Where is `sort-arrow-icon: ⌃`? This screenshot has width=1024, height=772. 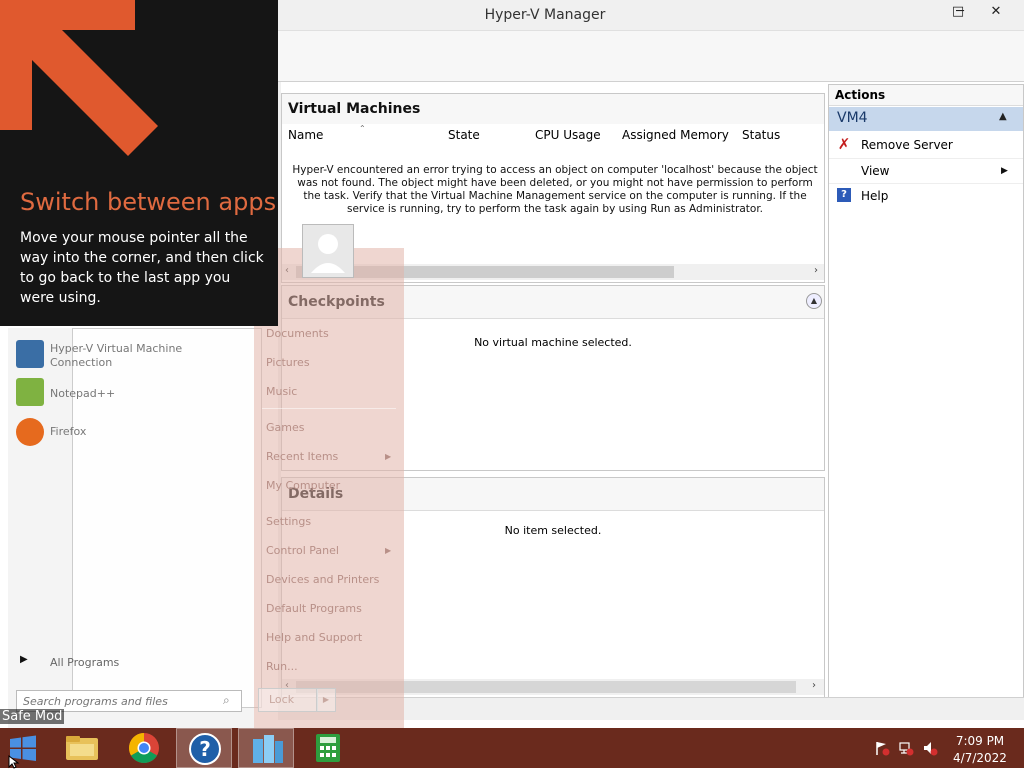 sort-arrow-icon: ⌃ is located at coordinates (362, 128).